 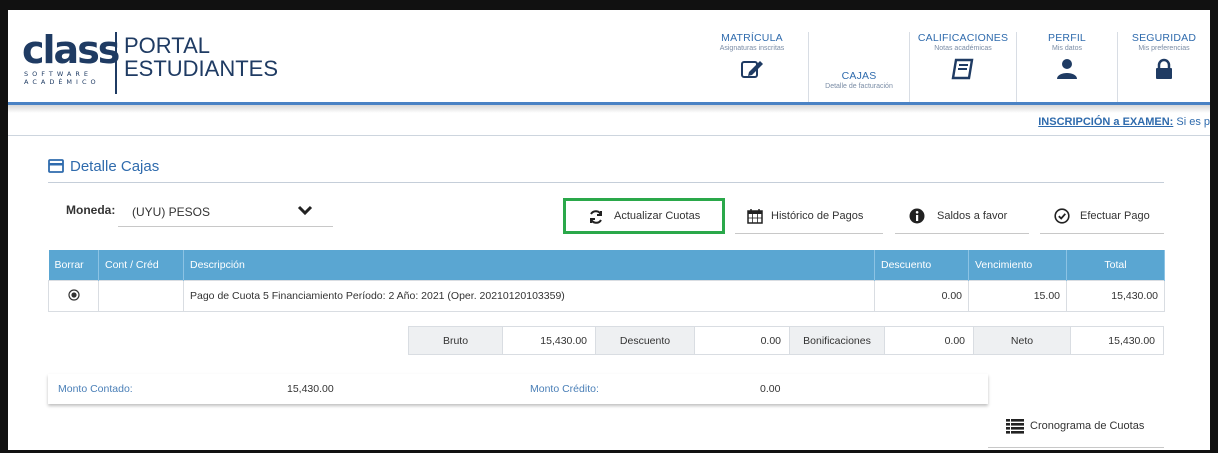 What do you see at coordinates (62, 78) in the screenshot?
I see `logo-subtitle: SOFTWARE ACADÉMICO` at bounding box center [62, 78].